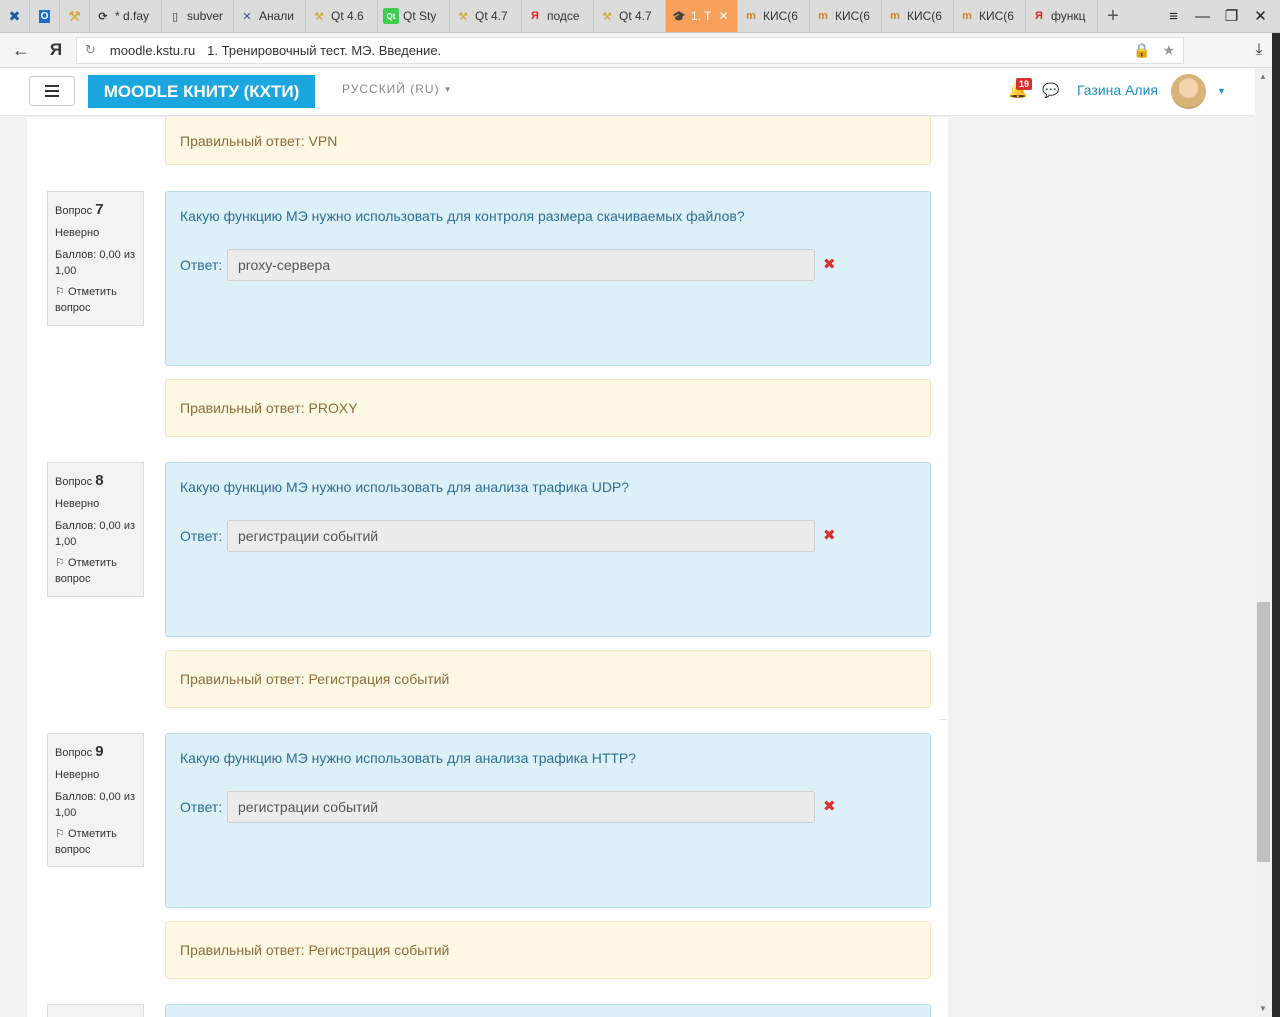  I want to click on right-answer: Правильный ответ: PROXY, so click(269, 408).